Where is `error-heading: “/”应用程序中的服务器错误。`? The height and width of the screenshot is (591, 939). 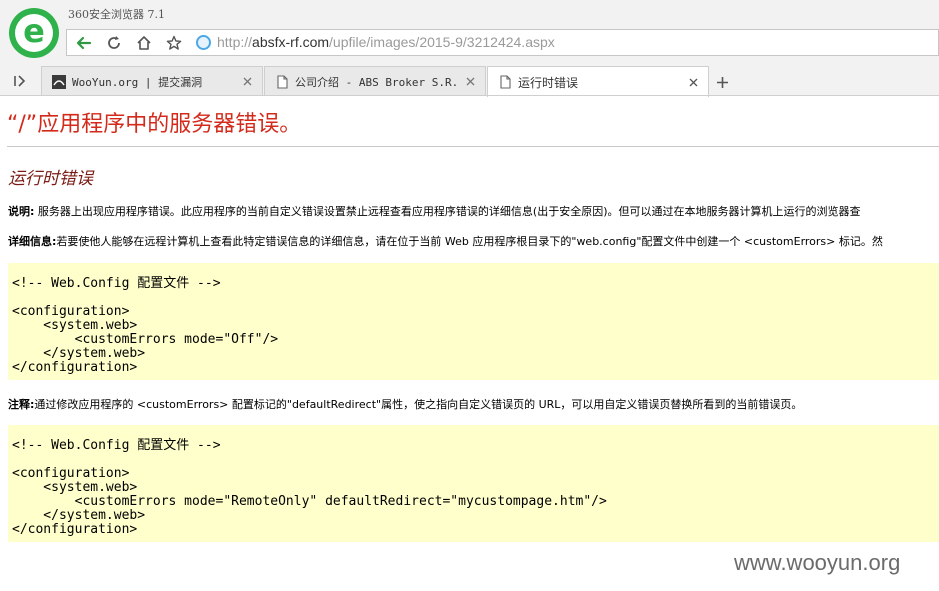 error-heading: “/”应用程序中的服务器错误。 is located at coordinates (154, 124).